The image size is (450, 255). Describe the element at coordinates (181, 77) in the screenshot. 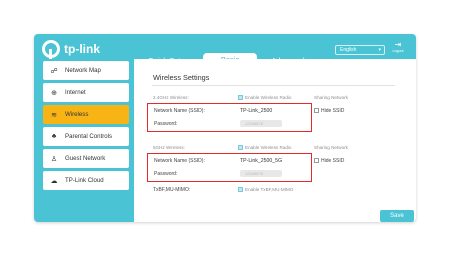

I see `page-title: Wireless Settings` at that location.